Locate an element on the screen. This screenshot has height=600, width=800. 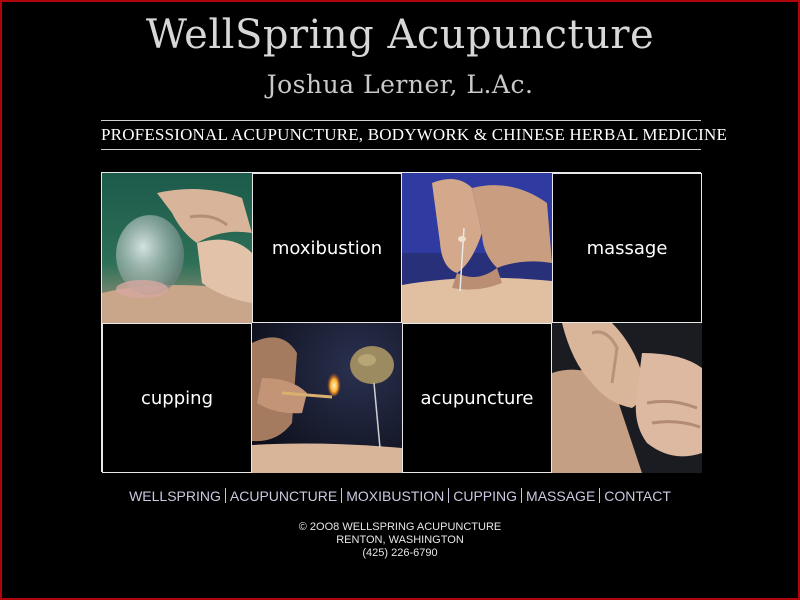
site-title: WellSpring Acupuncture is located at coordinates (400, 35).